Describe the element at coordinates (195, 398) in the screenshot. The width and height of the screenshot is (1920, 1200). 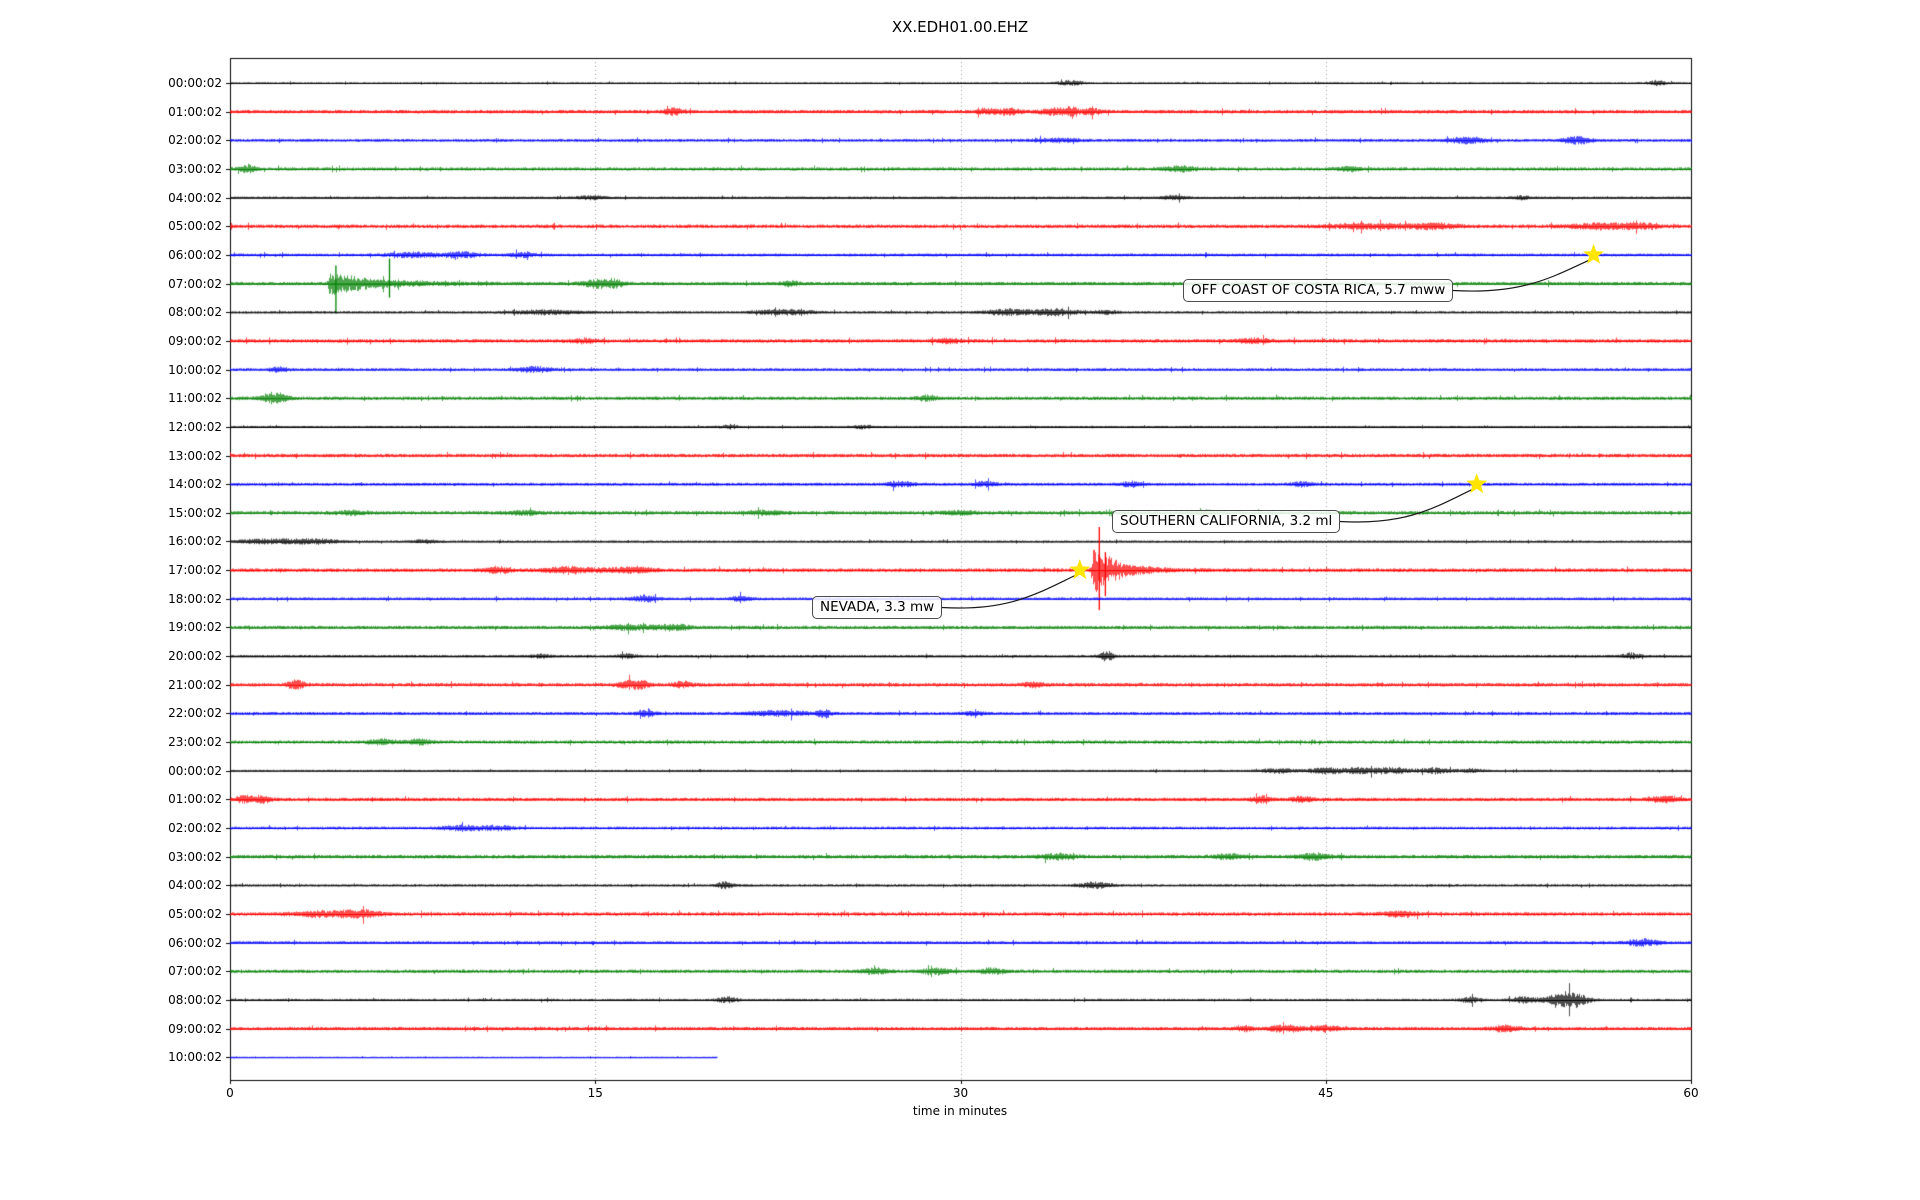
I see `trace-time-label: 11:00:02` at that location.